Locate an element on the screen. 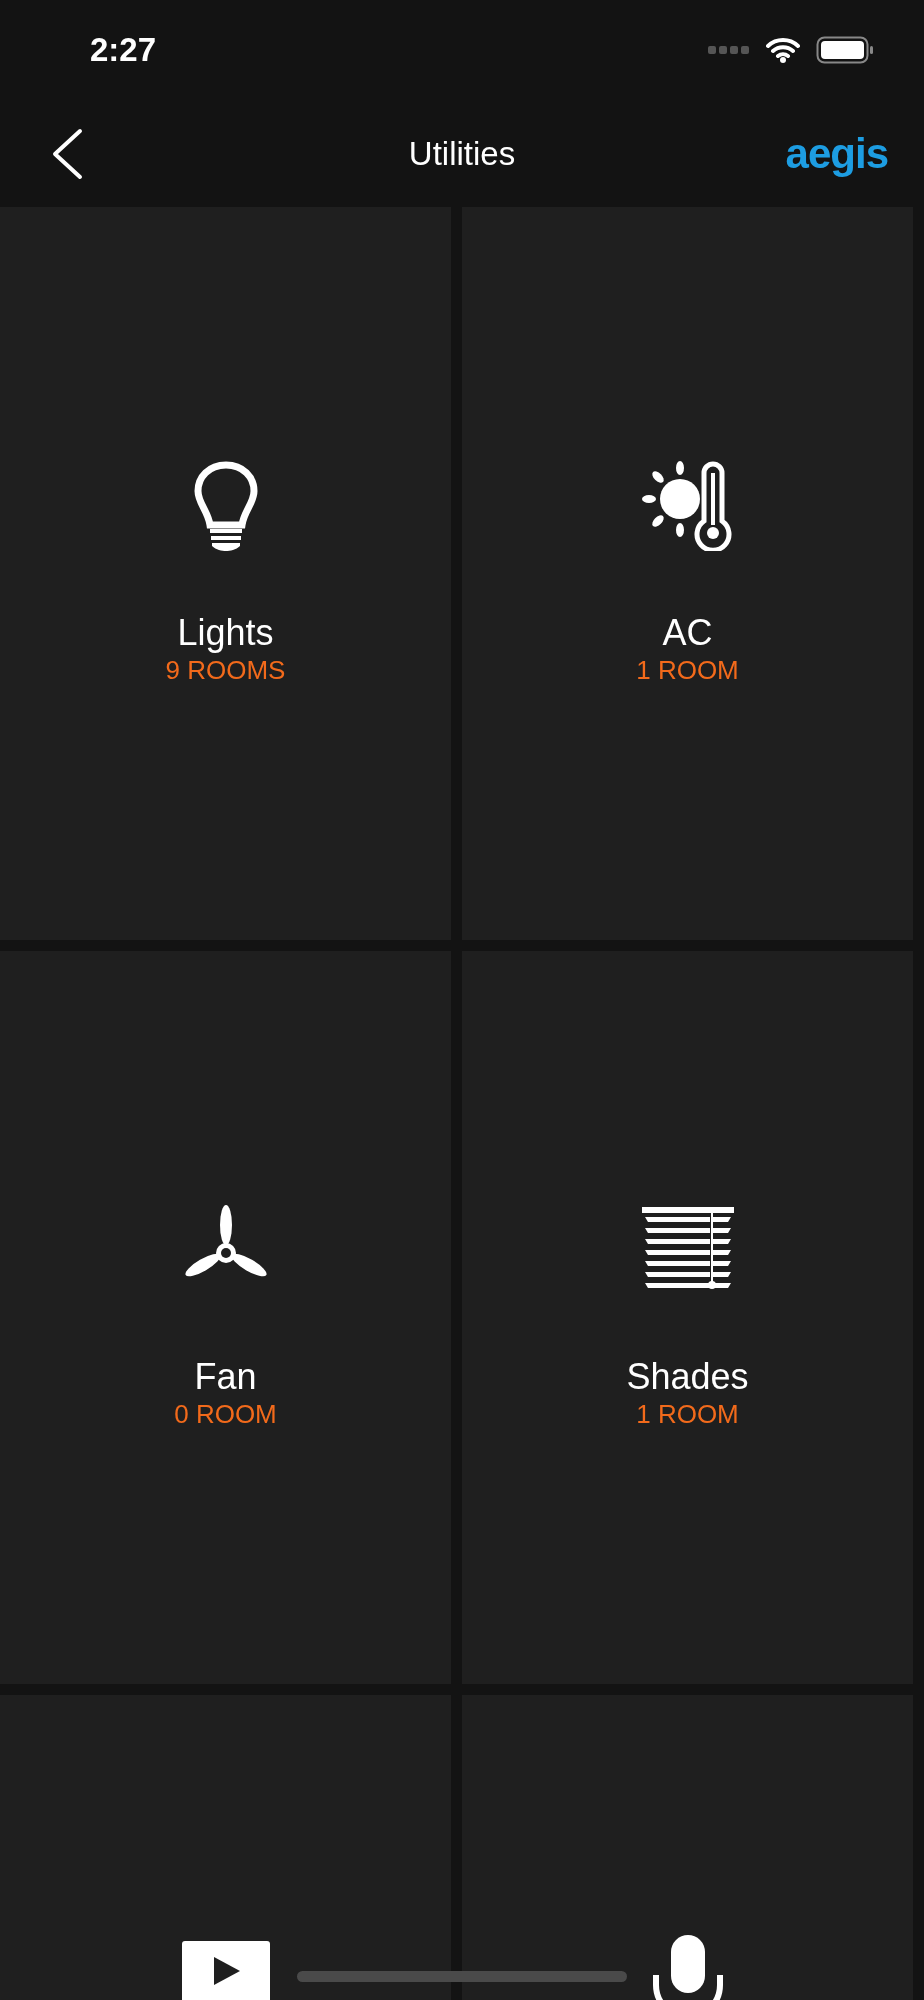  tile-title: Shades is located at coordinates (687, 1377).